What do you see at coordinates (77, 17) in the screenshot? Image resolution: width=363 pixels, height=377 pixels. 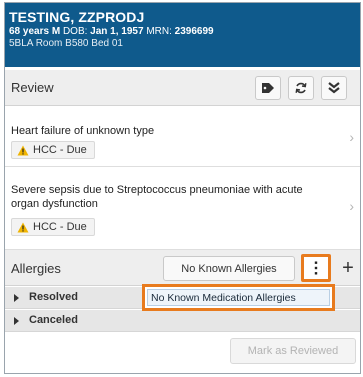 I see `patient-name: TESTING, ZZPRODJ` at bounding box center [77, 17].